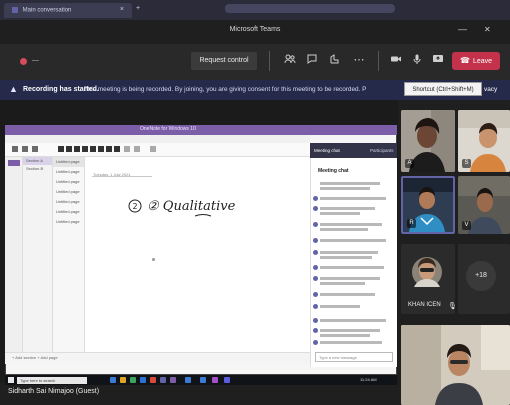  What do you see at coordinates (122, 176) in the screenshot?
I see `page-title-line` at bounding box center [122, 176].